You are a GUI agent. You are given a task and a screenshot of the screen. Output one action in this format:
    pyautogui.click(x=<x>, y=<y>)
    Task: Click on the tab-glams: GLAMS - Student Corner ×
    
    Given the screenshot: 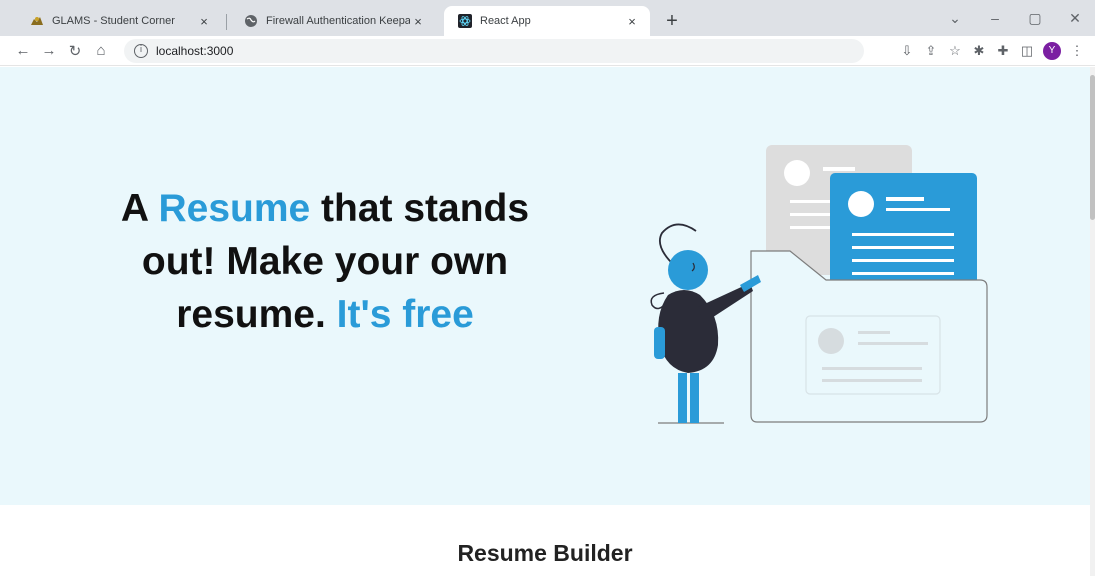 What is the action you would take?
    pyautogui.click(x=121, y=21)
    